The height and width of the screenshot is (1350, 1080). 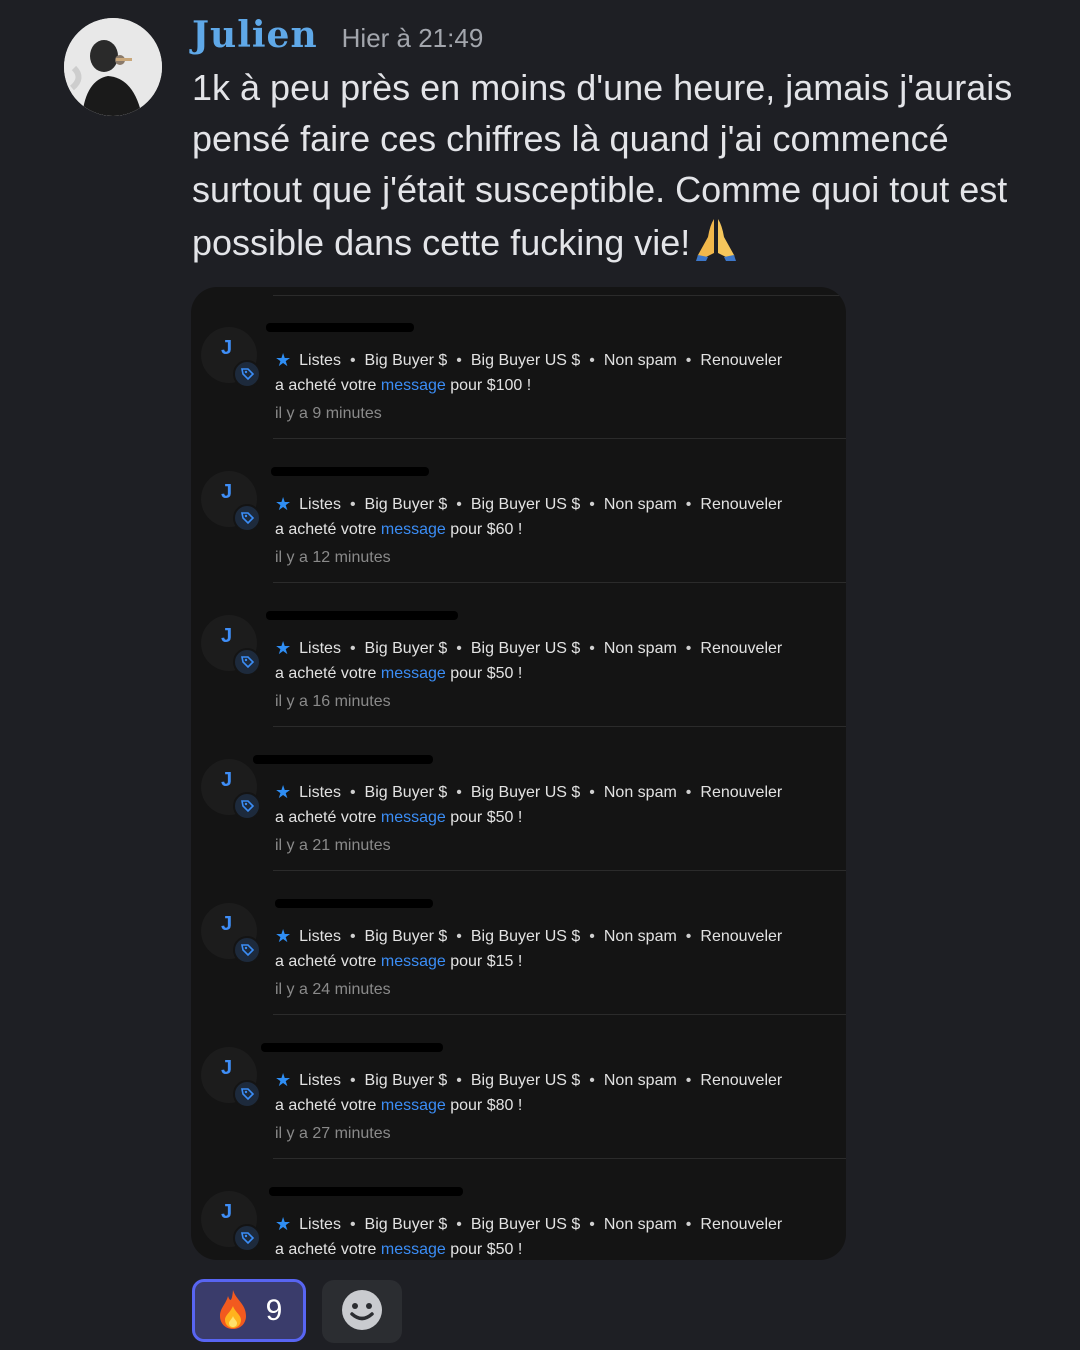 I want to click on notification-time: il y a 9 minutes, so click(x=328, y=413).